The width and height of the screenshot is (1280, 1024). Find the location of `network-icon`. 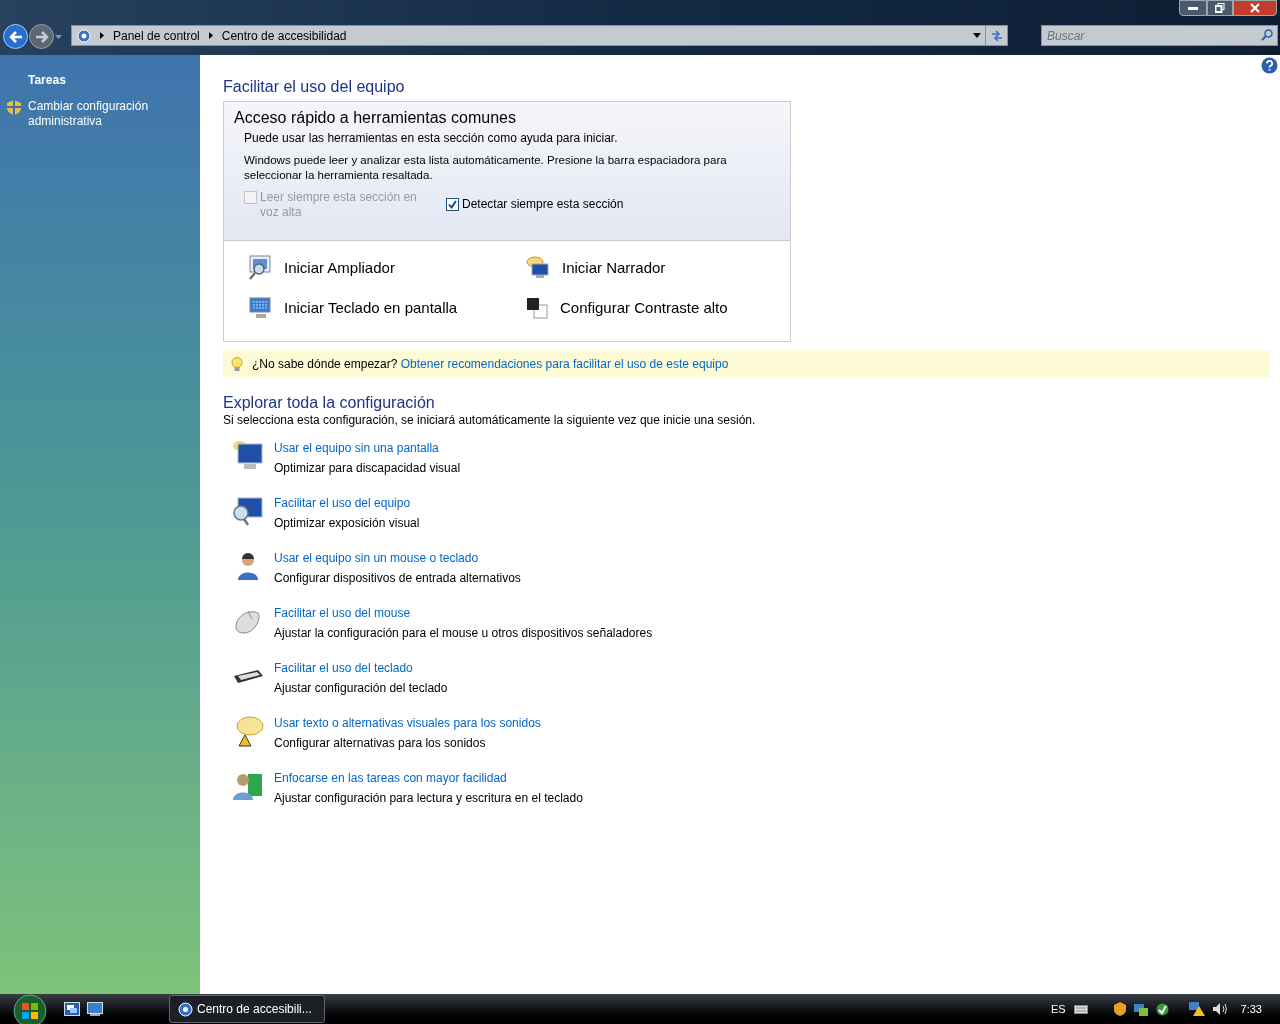

network-icon is located at coordinates (1140, 1009).